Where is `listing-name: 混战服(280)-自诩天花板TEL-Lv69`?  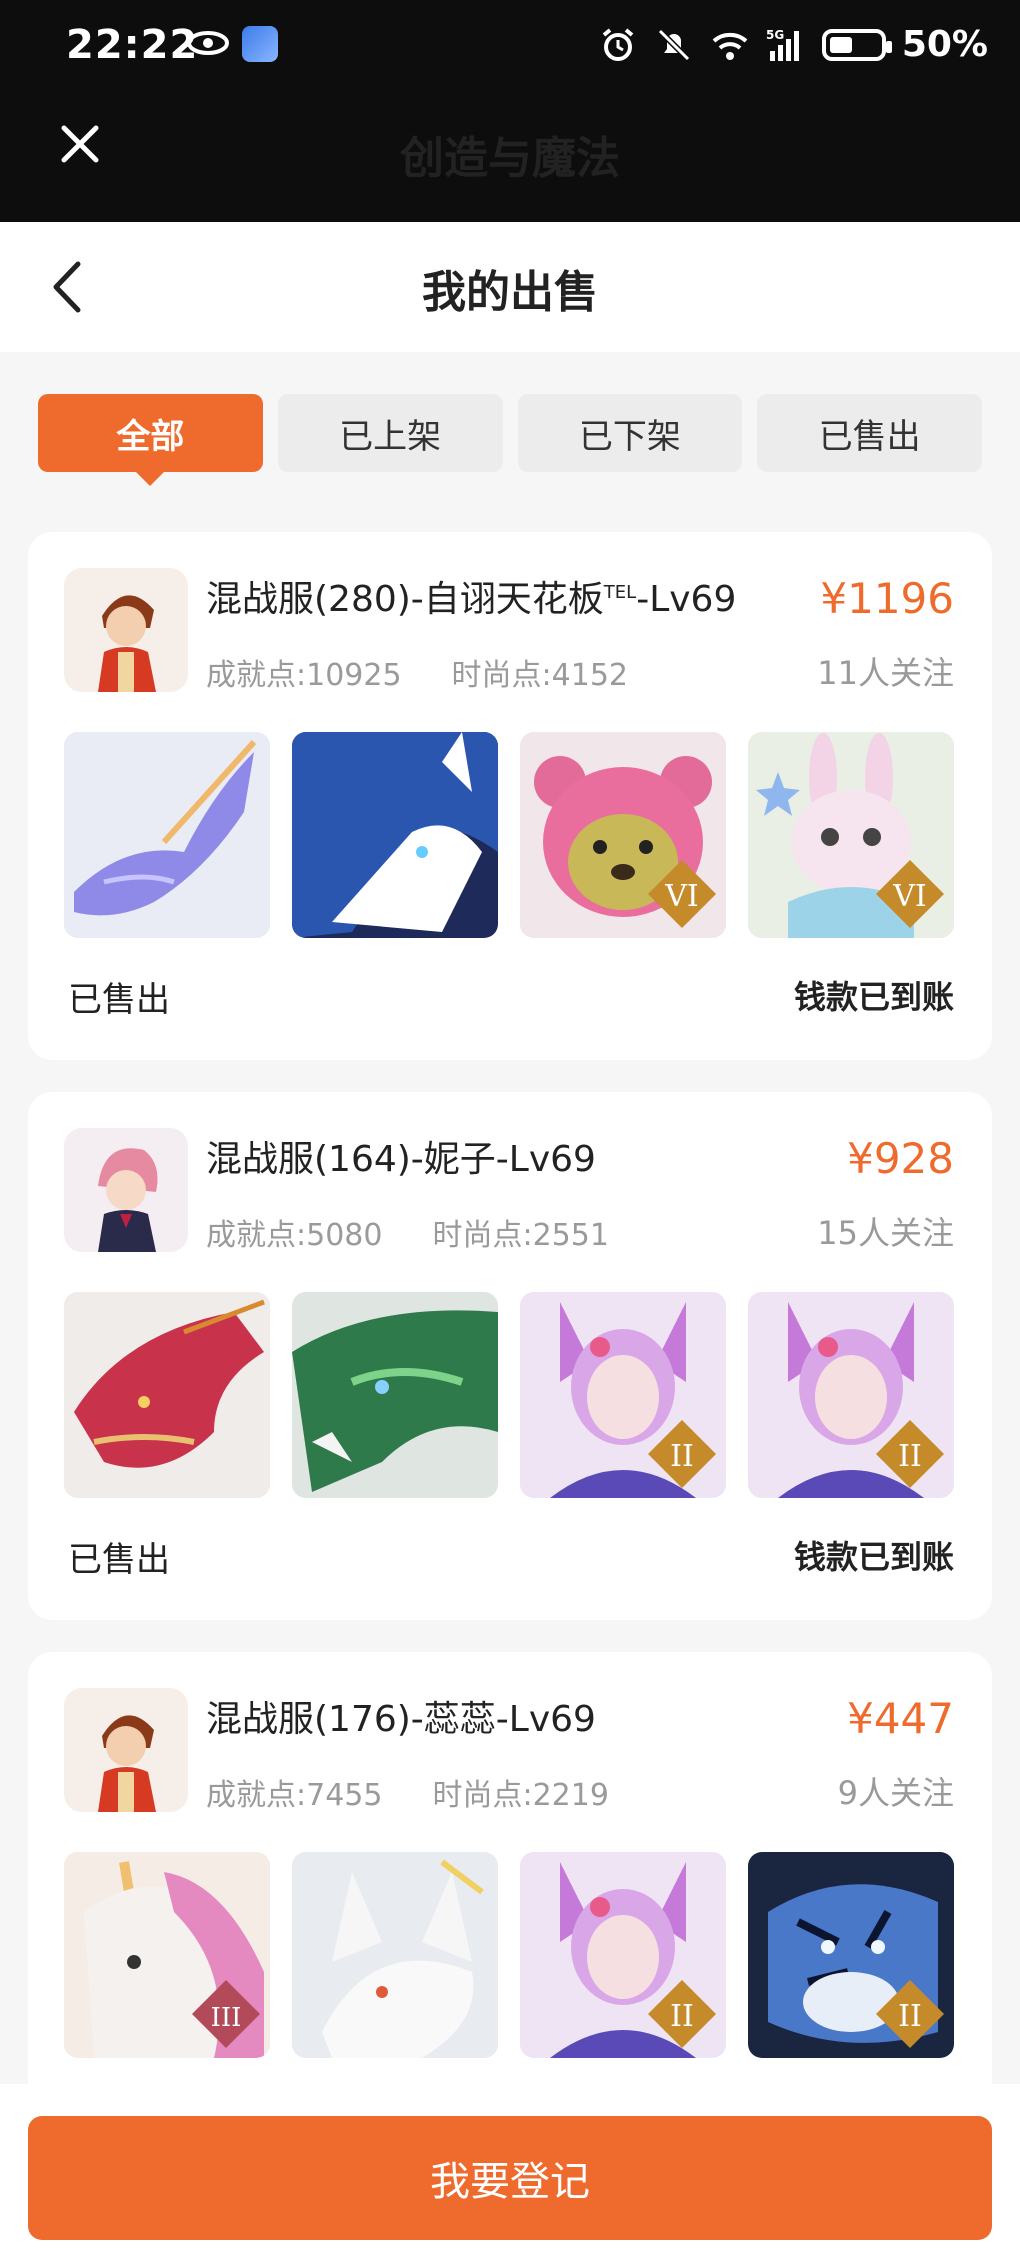 listing-name: 混战服(280)-自诩天花板TEL-Lv69 is located at coordinates (471, 599).